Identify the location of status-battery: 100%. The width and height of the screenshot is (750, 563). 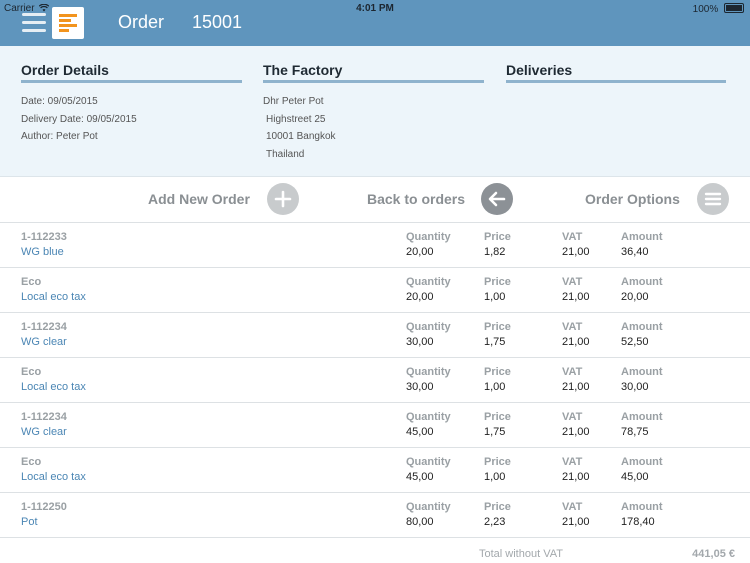
(718, 9).